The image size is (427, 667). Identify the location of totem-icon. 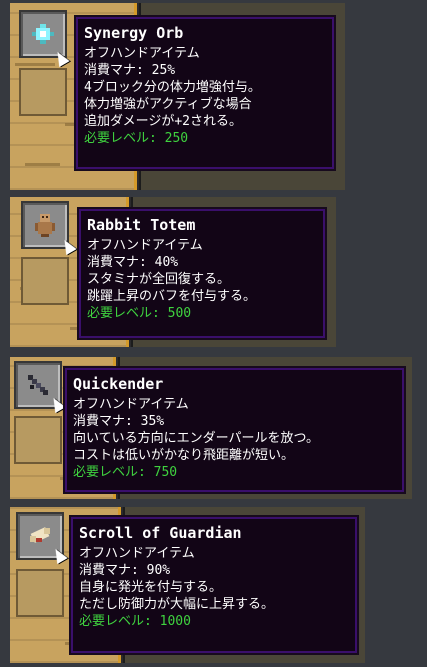
(45, 225).